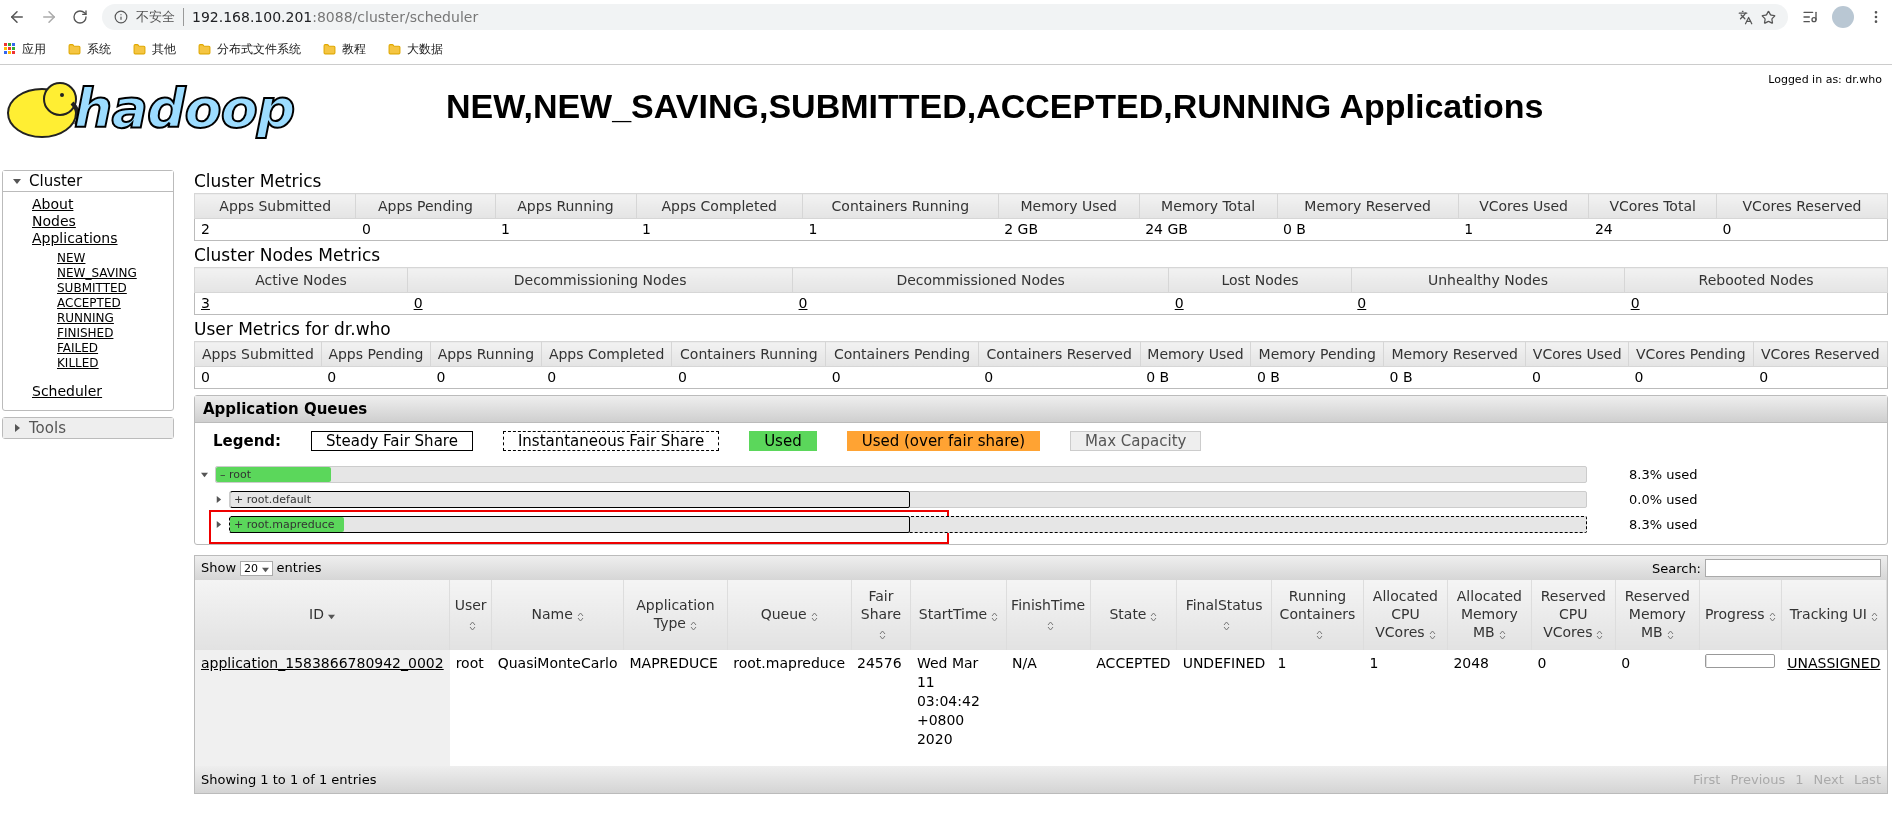 This screenshot has width=1892, height=834. Describe the element at coordinates (789, 615) in the screenshot. I see `column-header: Queue` at that location.